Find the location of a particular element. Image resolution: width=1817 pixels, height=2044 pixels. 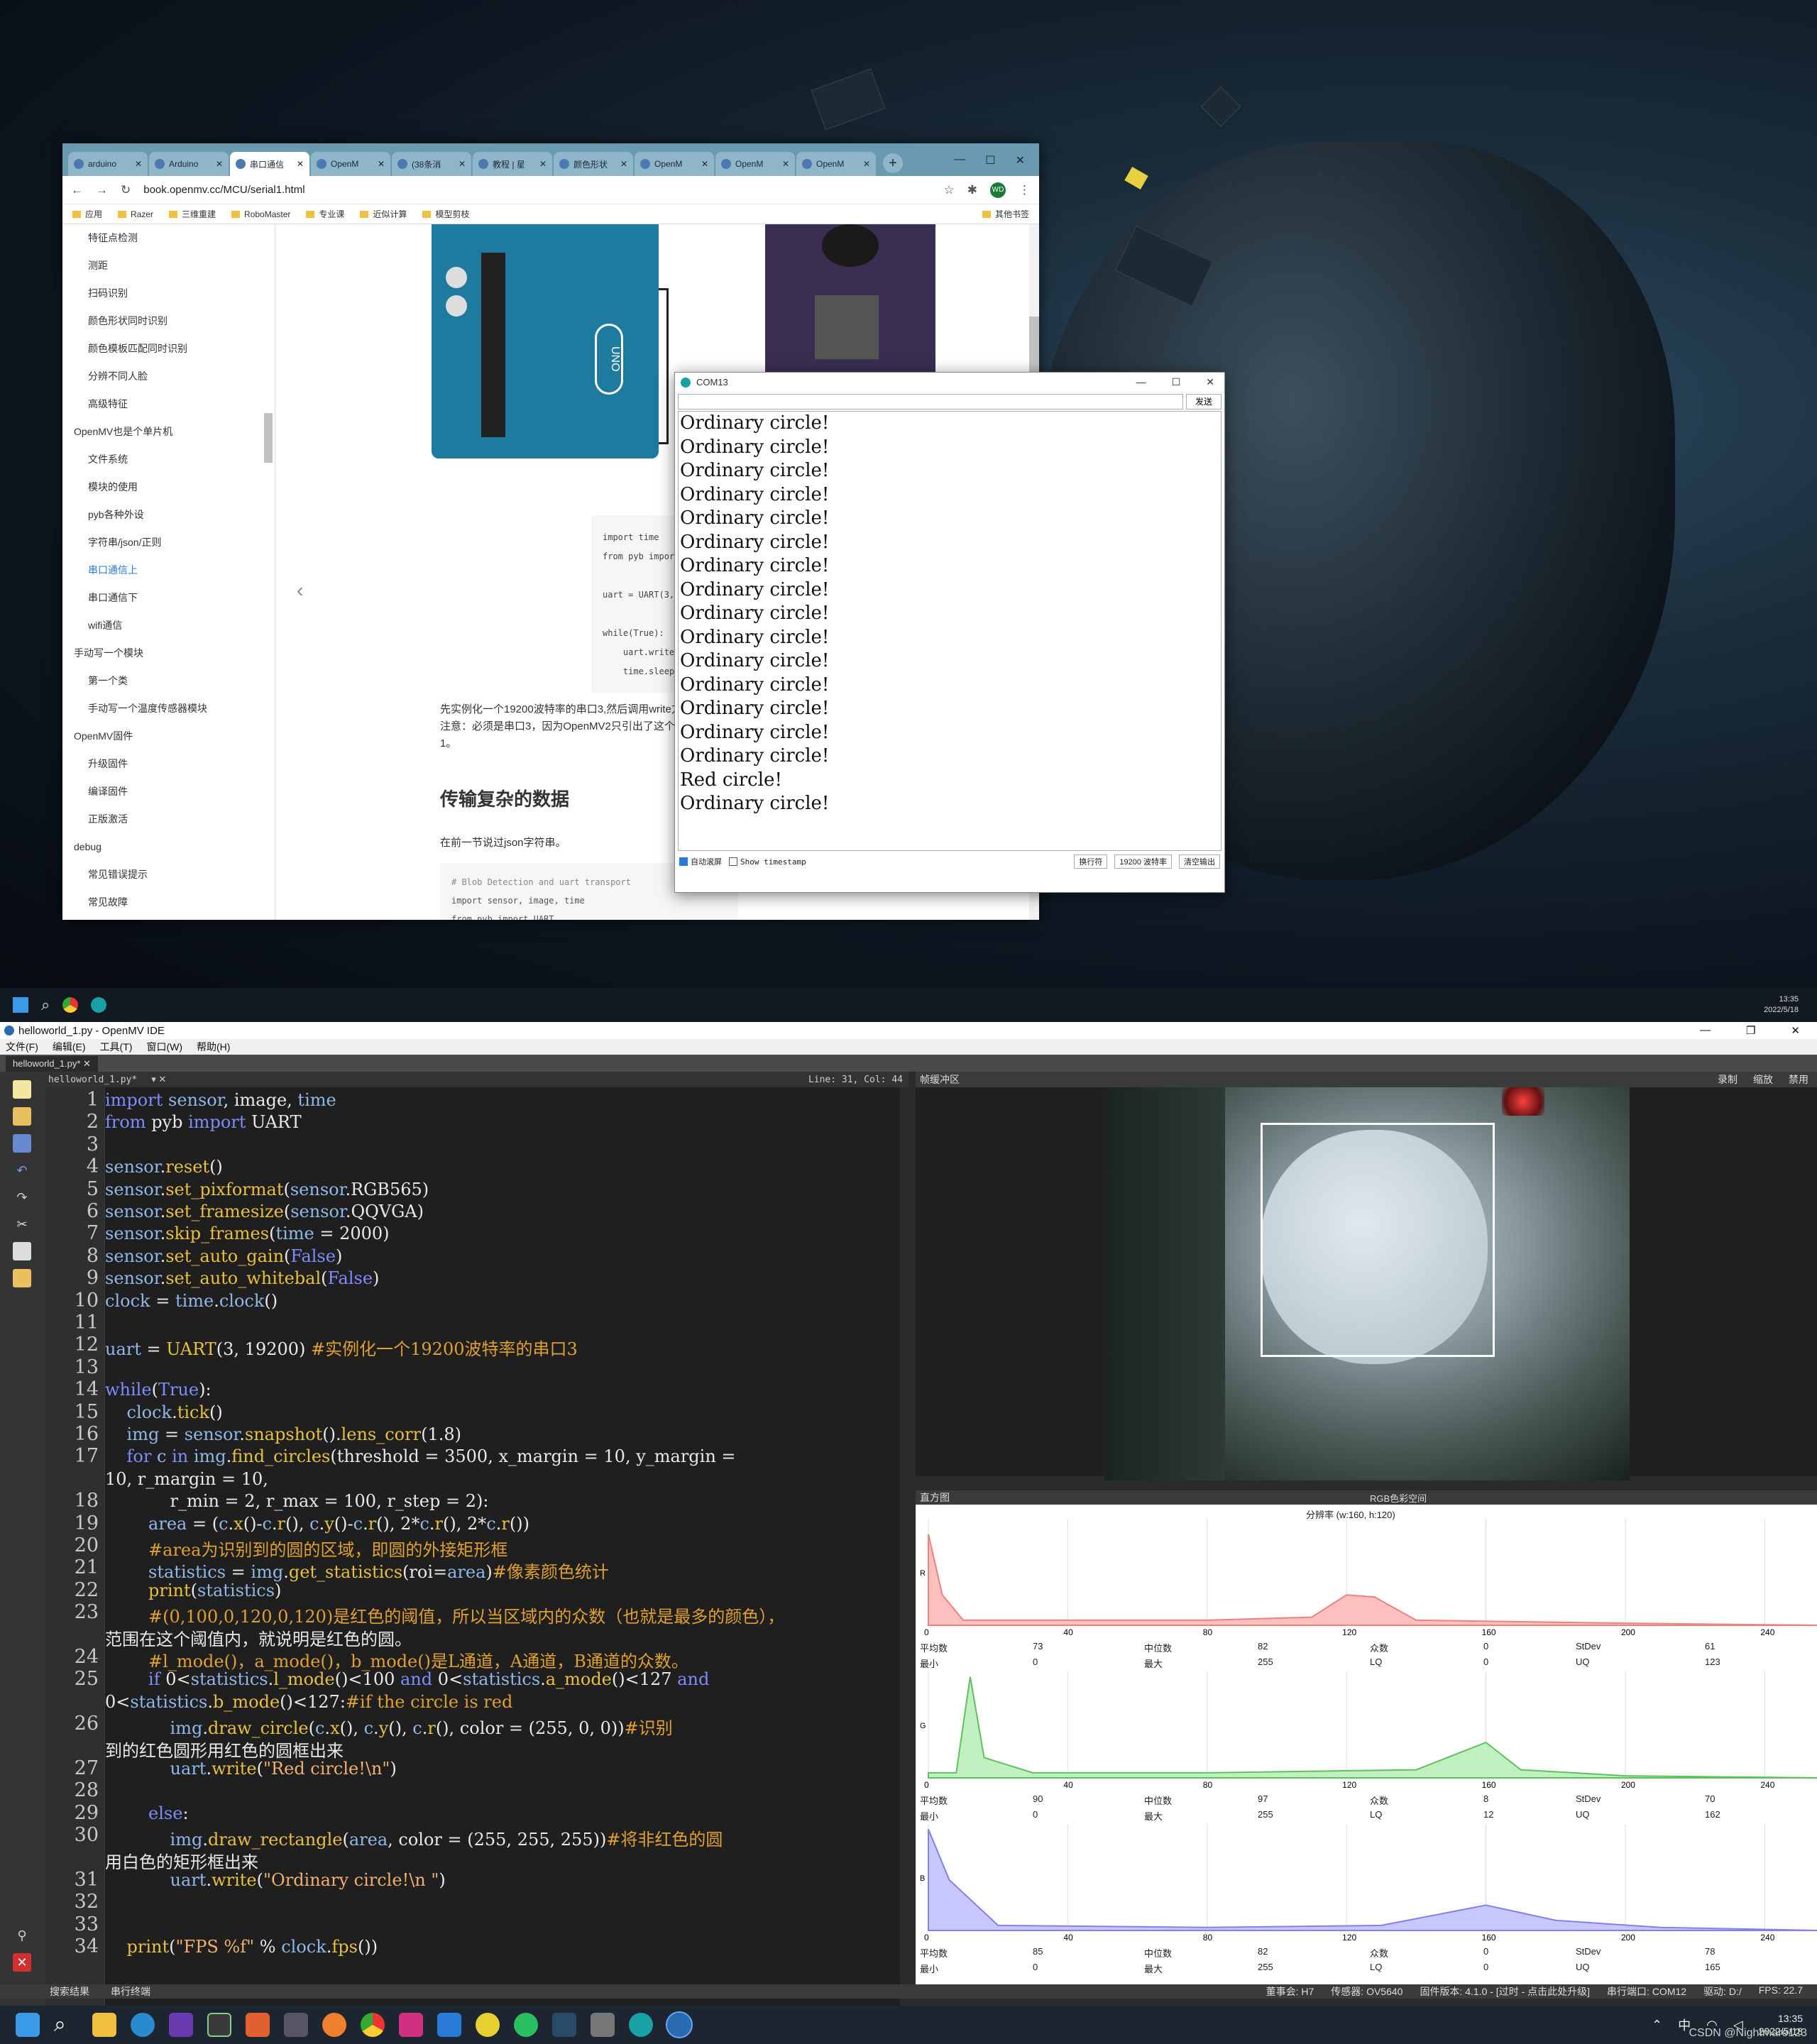

copy-icon is located at coordinates (22, 1251).